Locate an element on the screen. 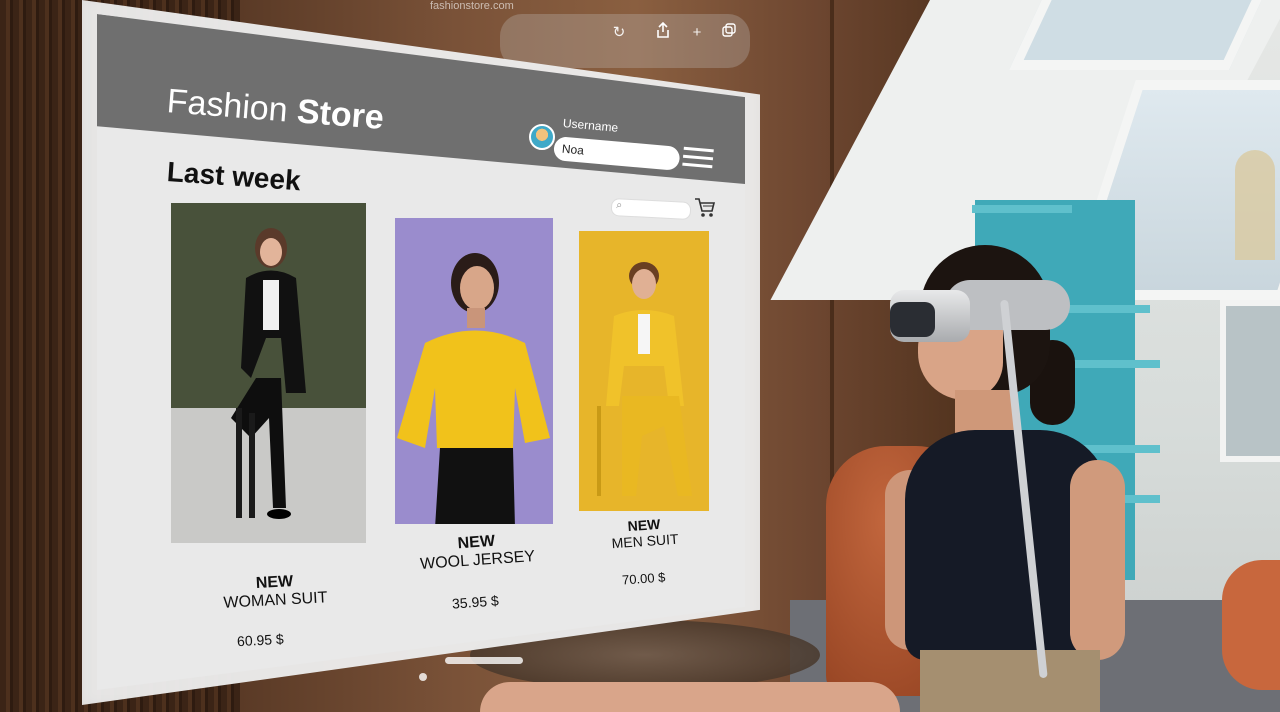 Image resolution: width=1280 pixels, height=712 pixels. product-image-wool-jersey is located at coordinates (474, 371).